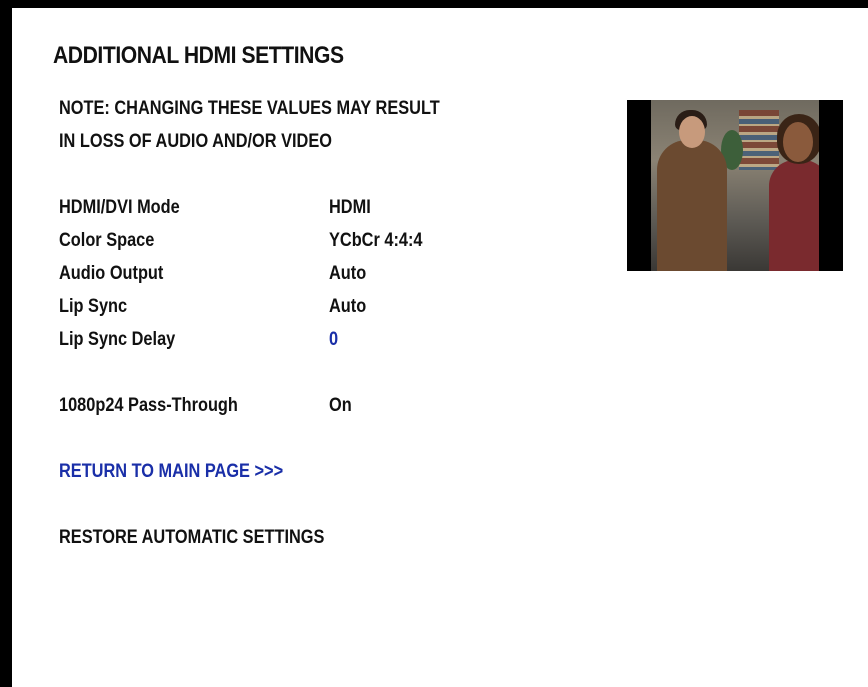 This screenshot has height=687, width=868. Describe the element at coordinates (798, 142) in the screenshot. I see `person-right-head` at that location.